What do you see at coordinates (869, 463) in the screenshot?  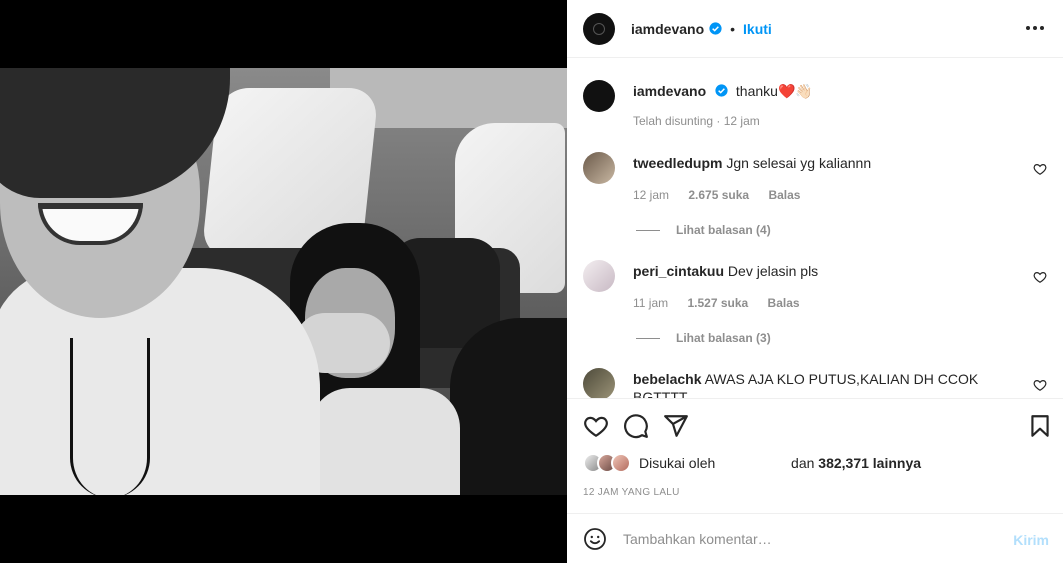 I see `likes-count: 382,371 lainnya` at bounding box center [869, 463].